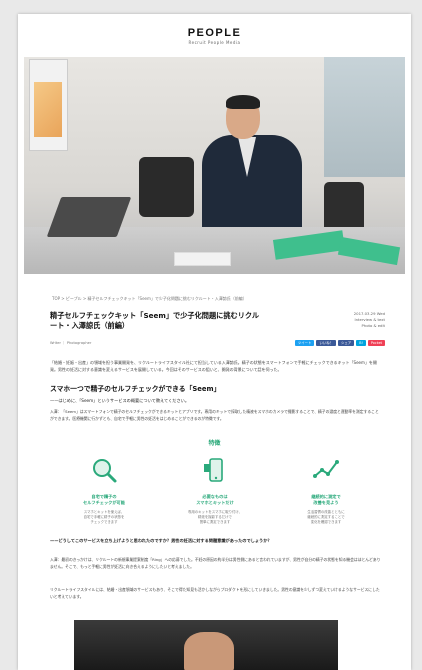 The width and height of the screenshot is (422, 670). What do you see at coordinates (361, 343) in the screenshot?
I see `share-button-hatena: B!` at bounding box center [361, 343].